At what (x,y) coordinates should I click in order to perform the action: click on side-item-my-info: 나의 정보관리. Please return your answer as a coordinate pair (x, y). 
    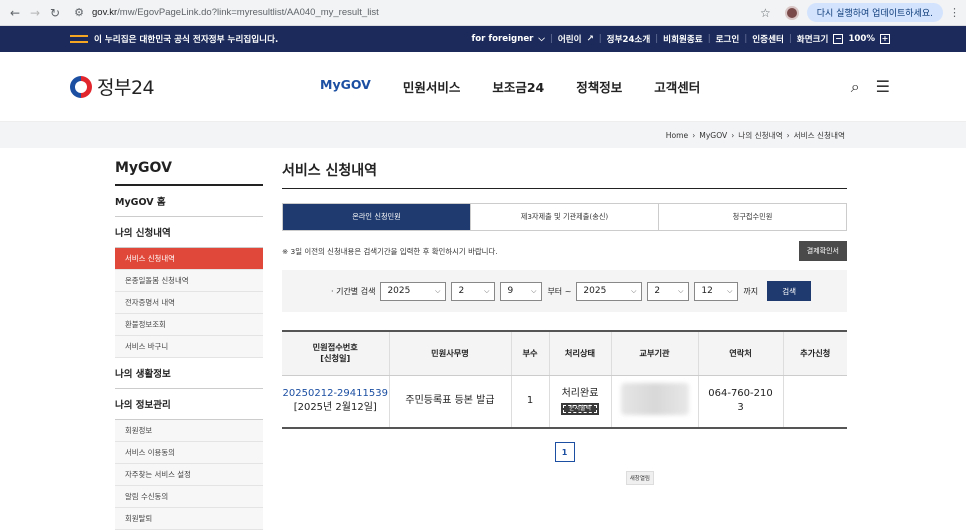
    Looking at the image, I should click on (189, 404).